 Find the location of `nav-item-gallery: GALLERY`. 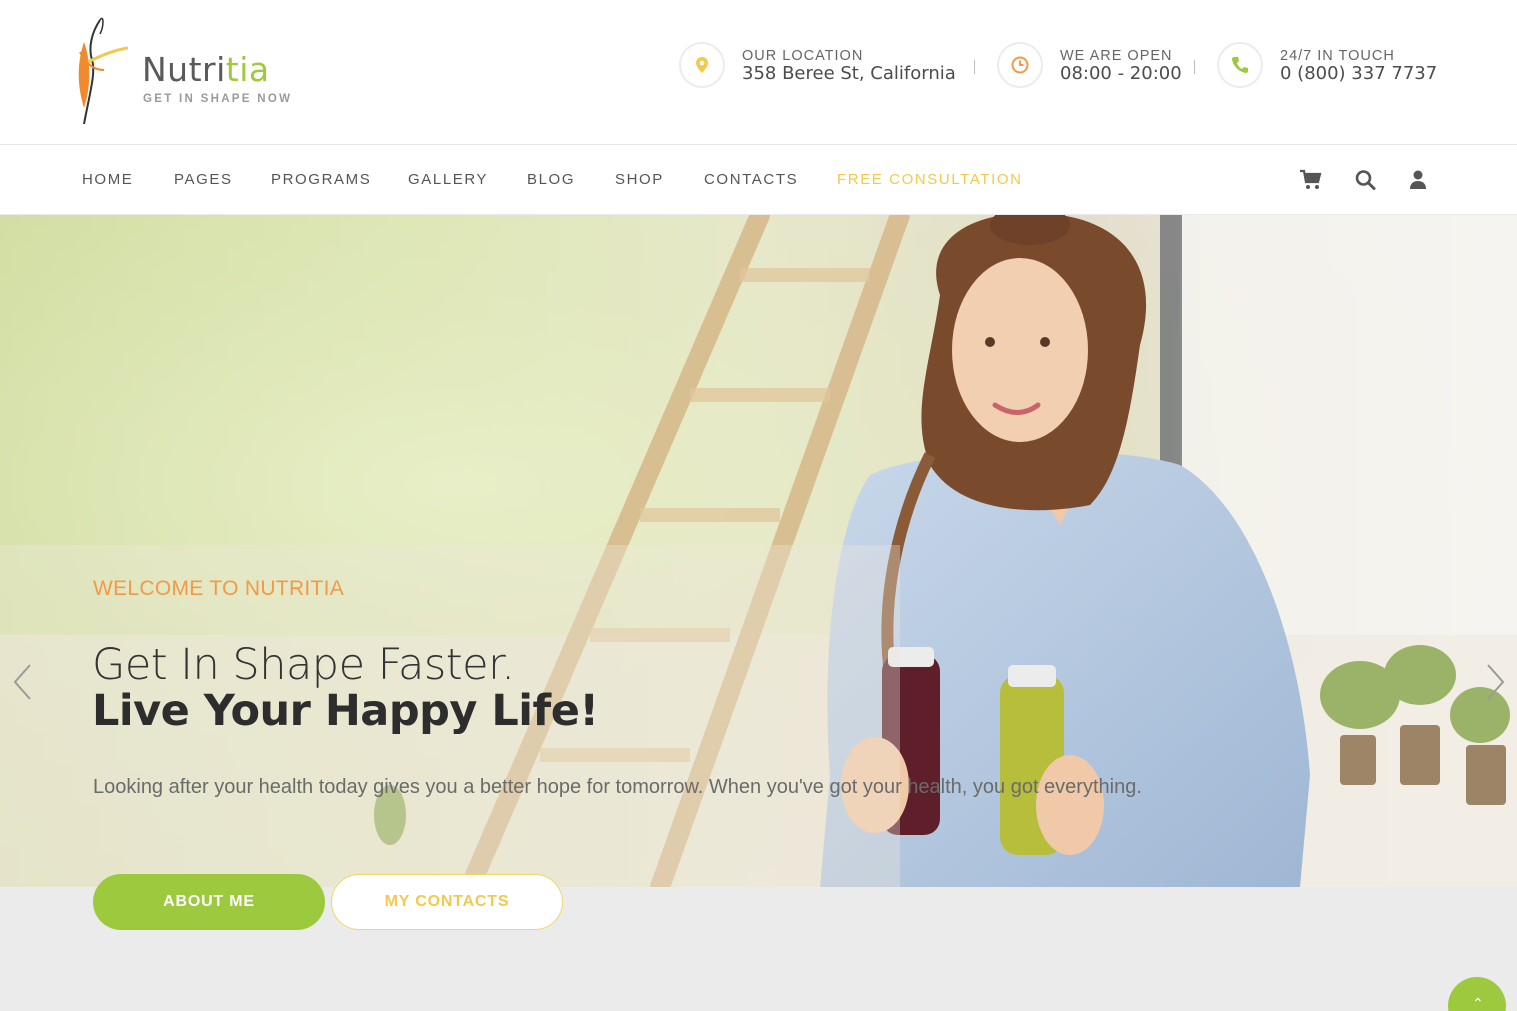

nav-item-gallery: GALLERY is located at coordinates (448, 179).